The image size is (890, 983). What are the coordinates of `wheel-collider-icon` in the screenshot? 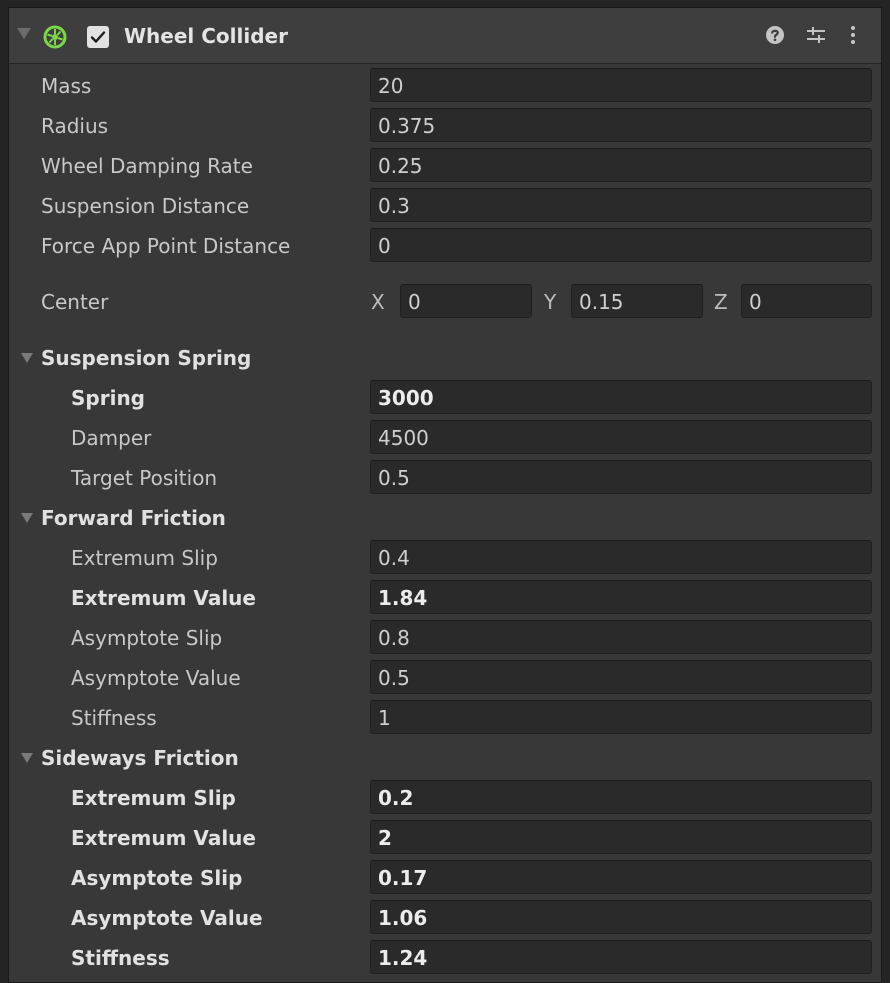 It's located at (55, 39).